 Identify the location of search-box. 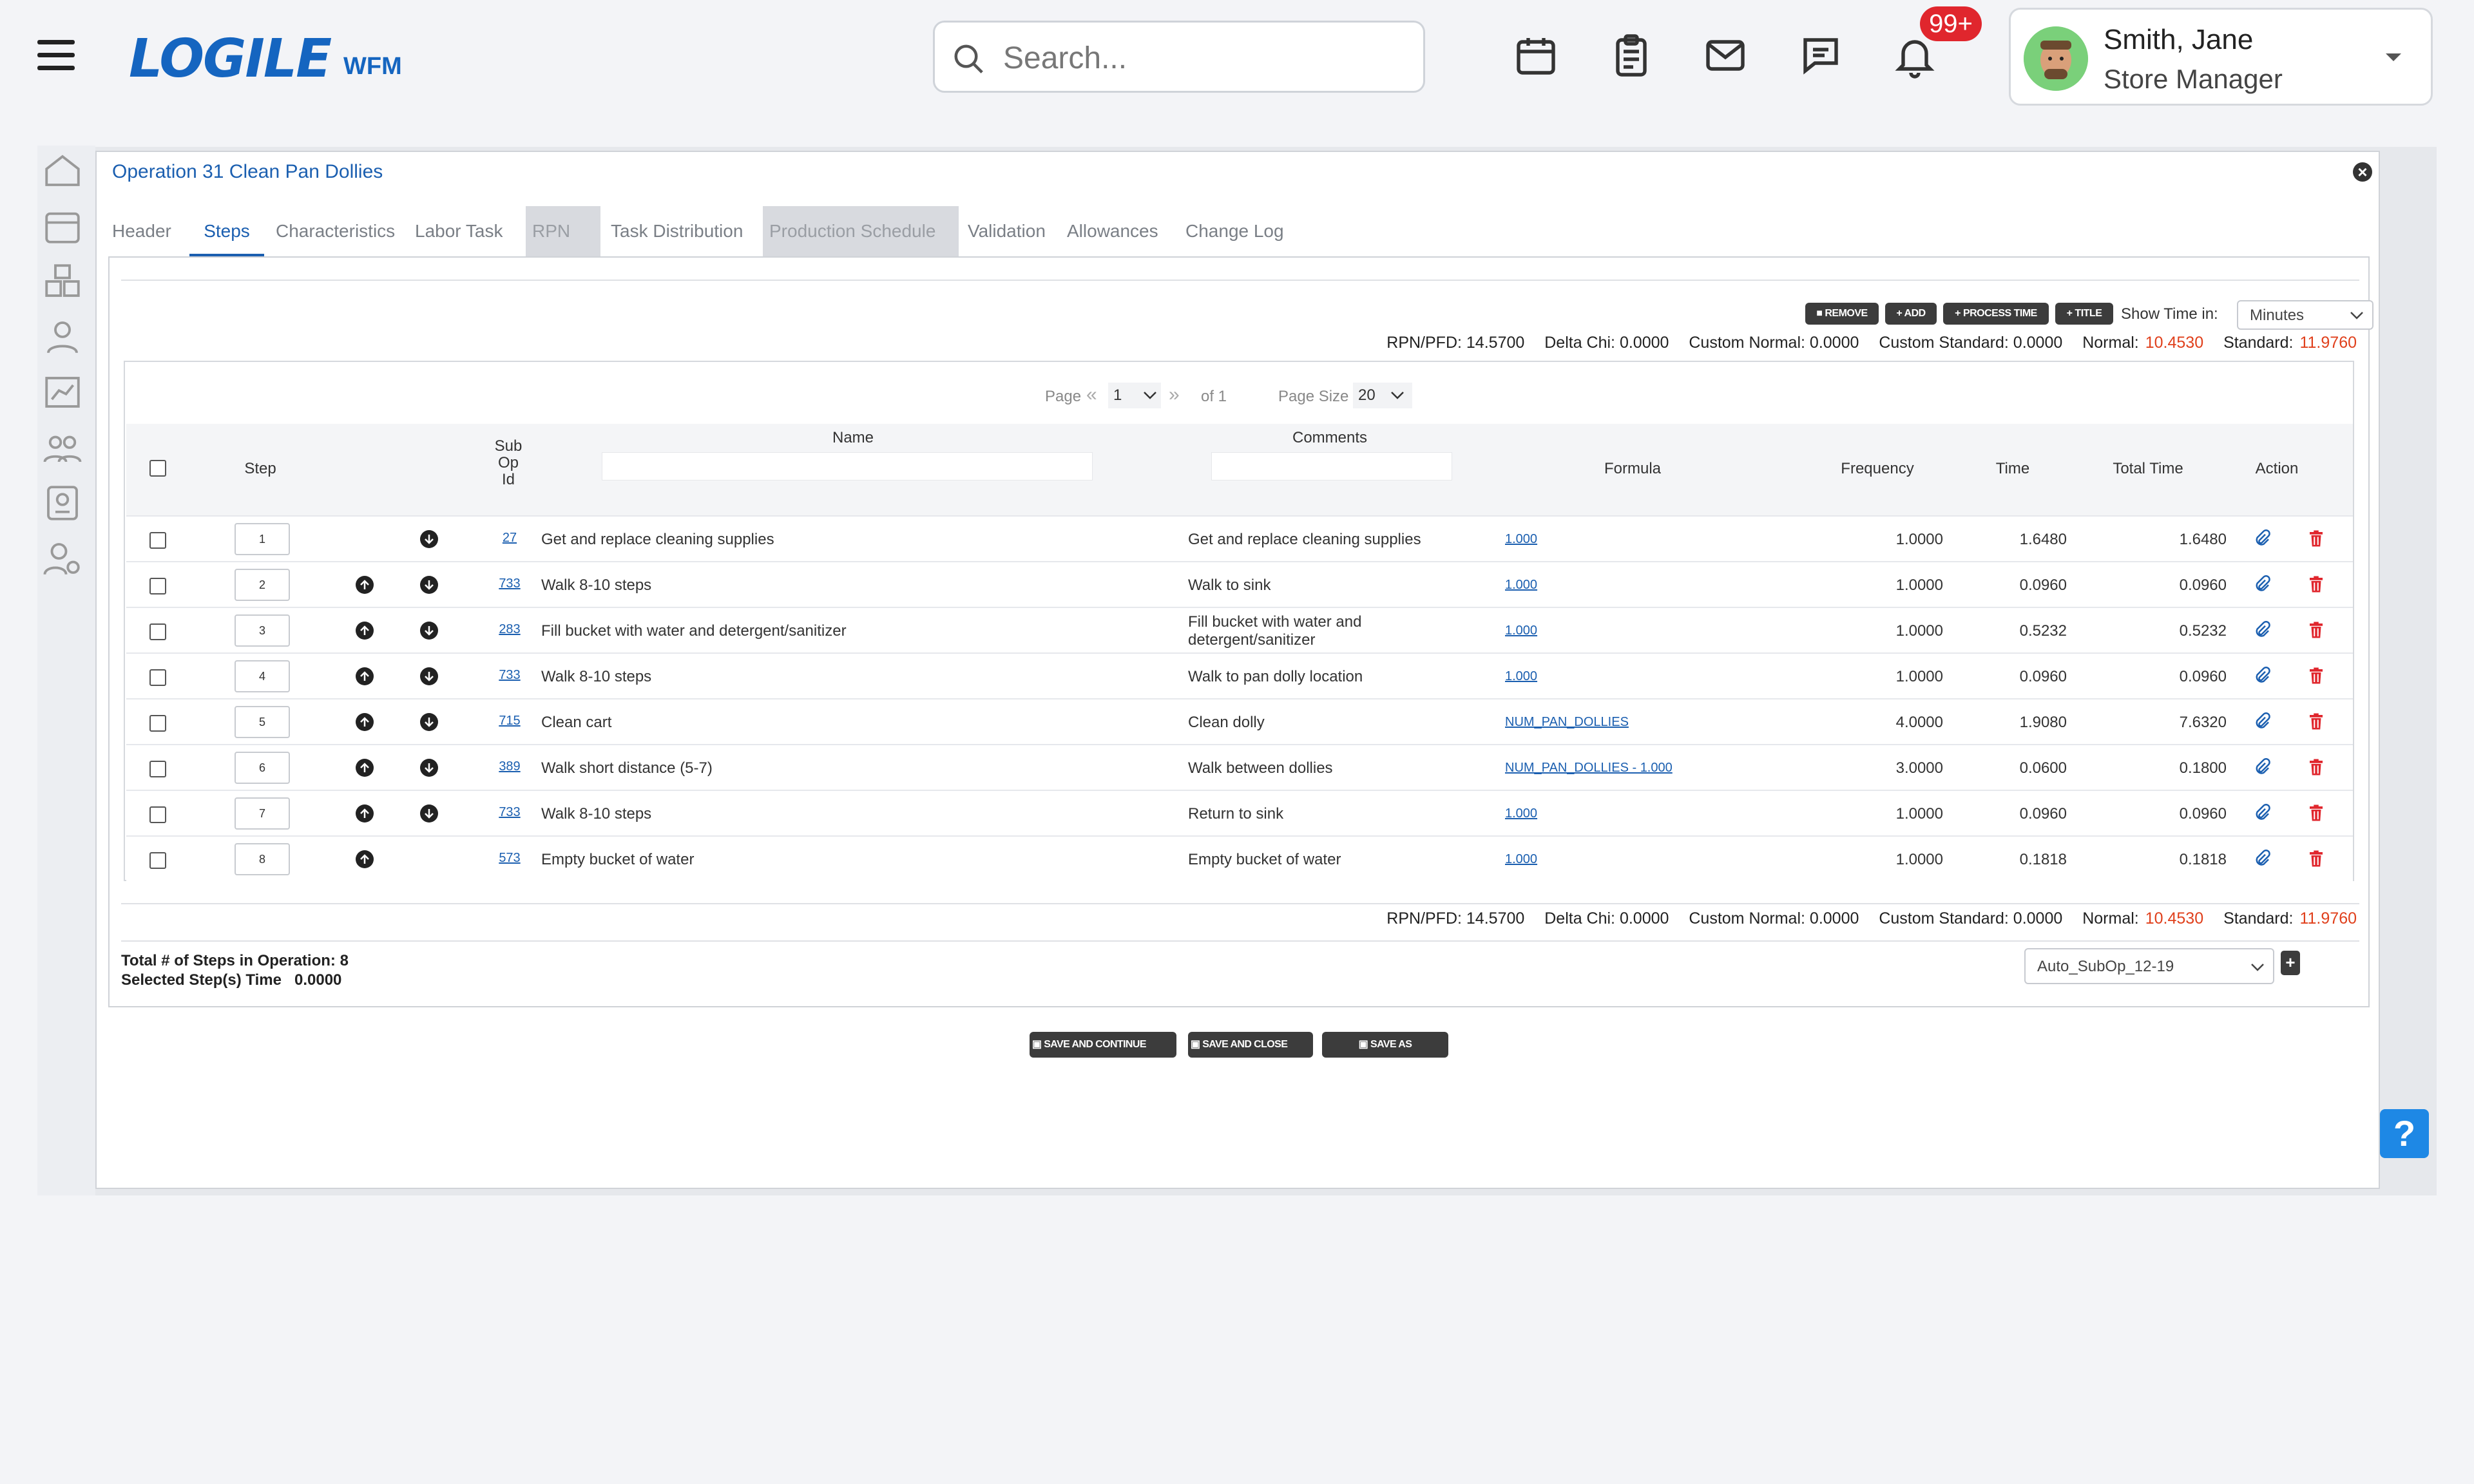
(1179, 57).